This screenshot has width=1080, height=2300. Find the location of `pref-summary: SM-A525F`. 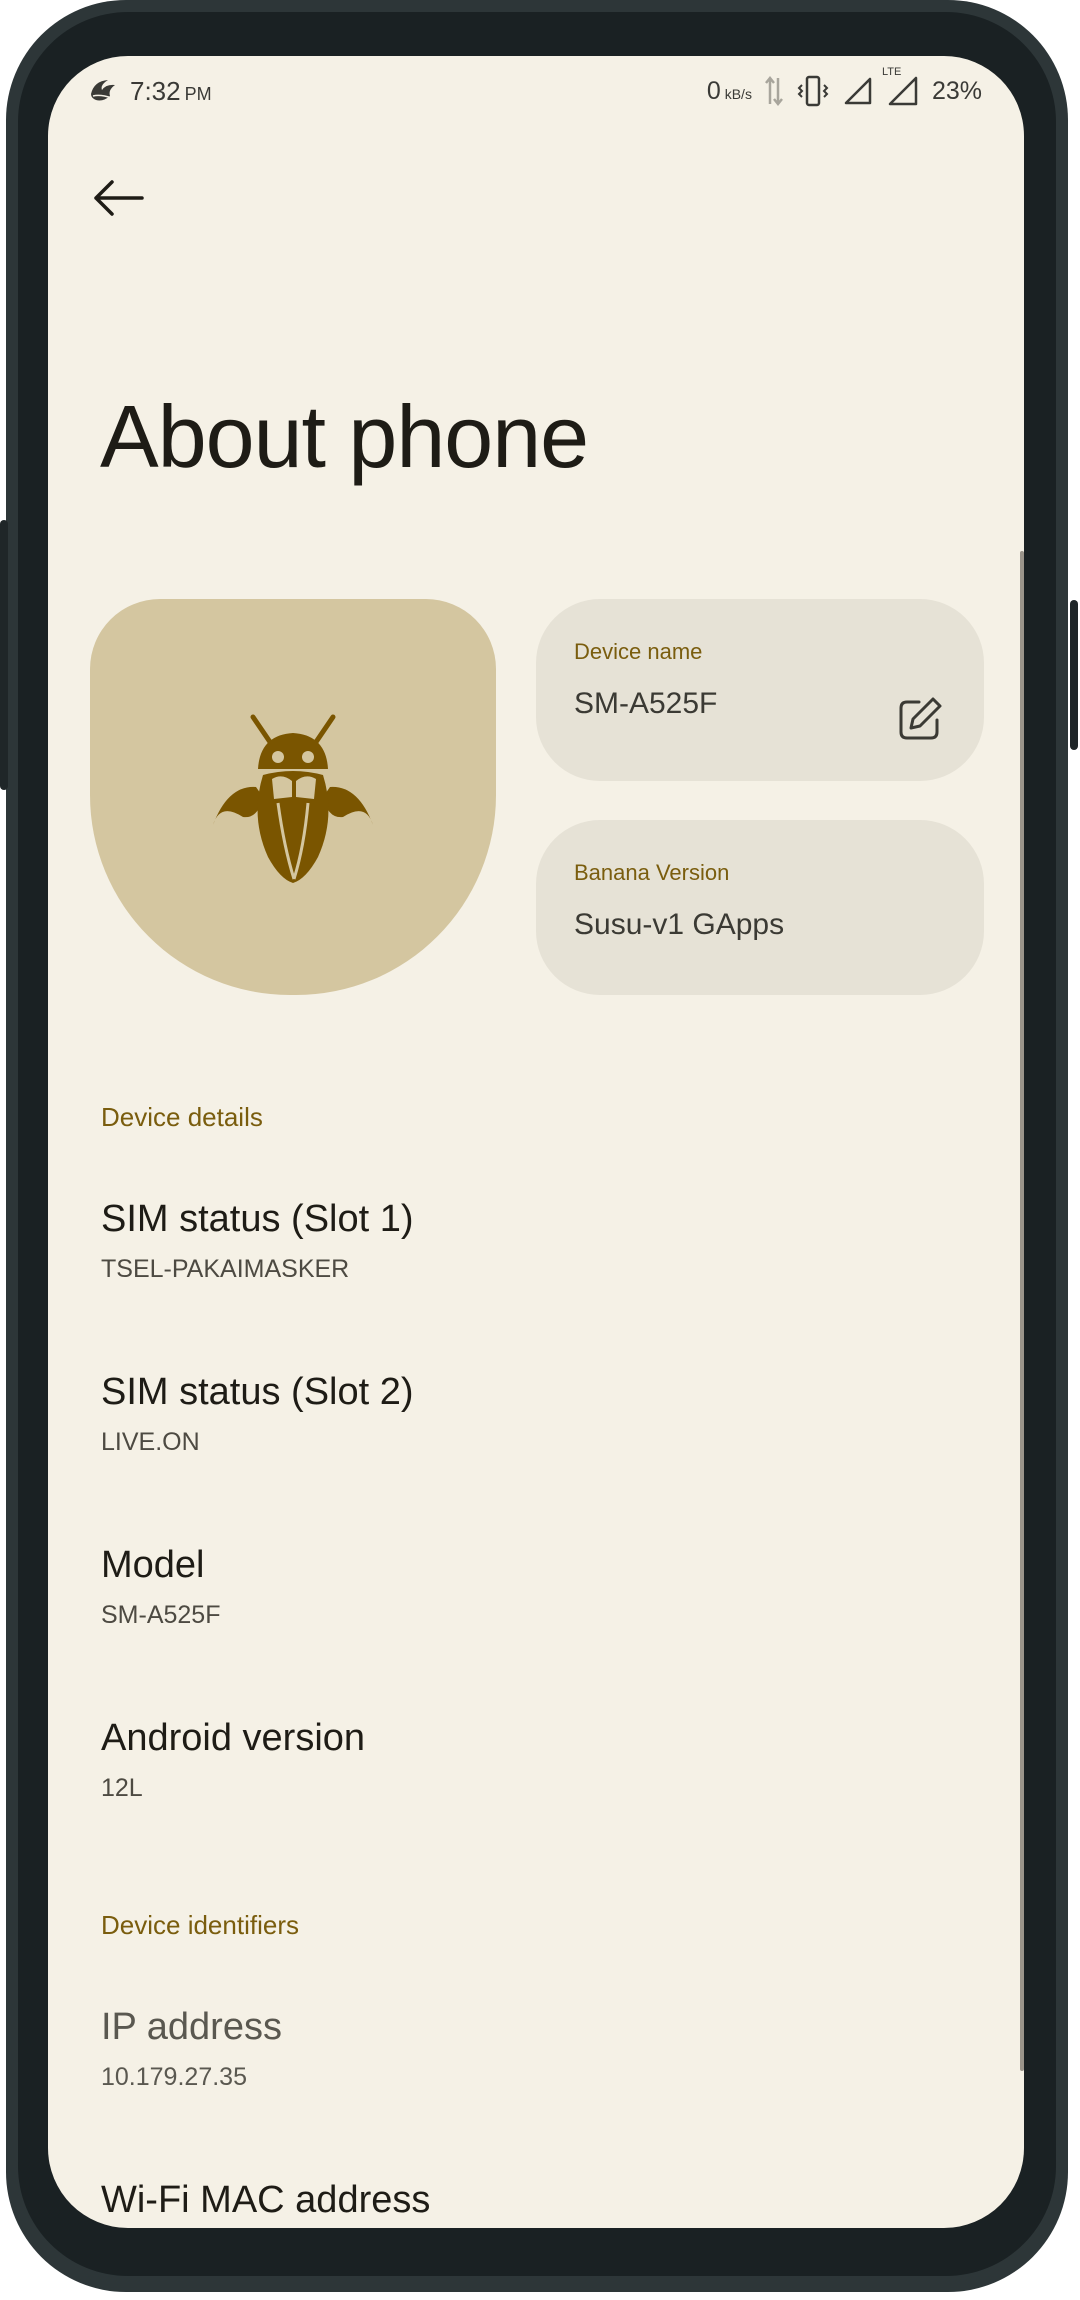

pref-summary: SM-A525F is located at coordinates (161, 1615).